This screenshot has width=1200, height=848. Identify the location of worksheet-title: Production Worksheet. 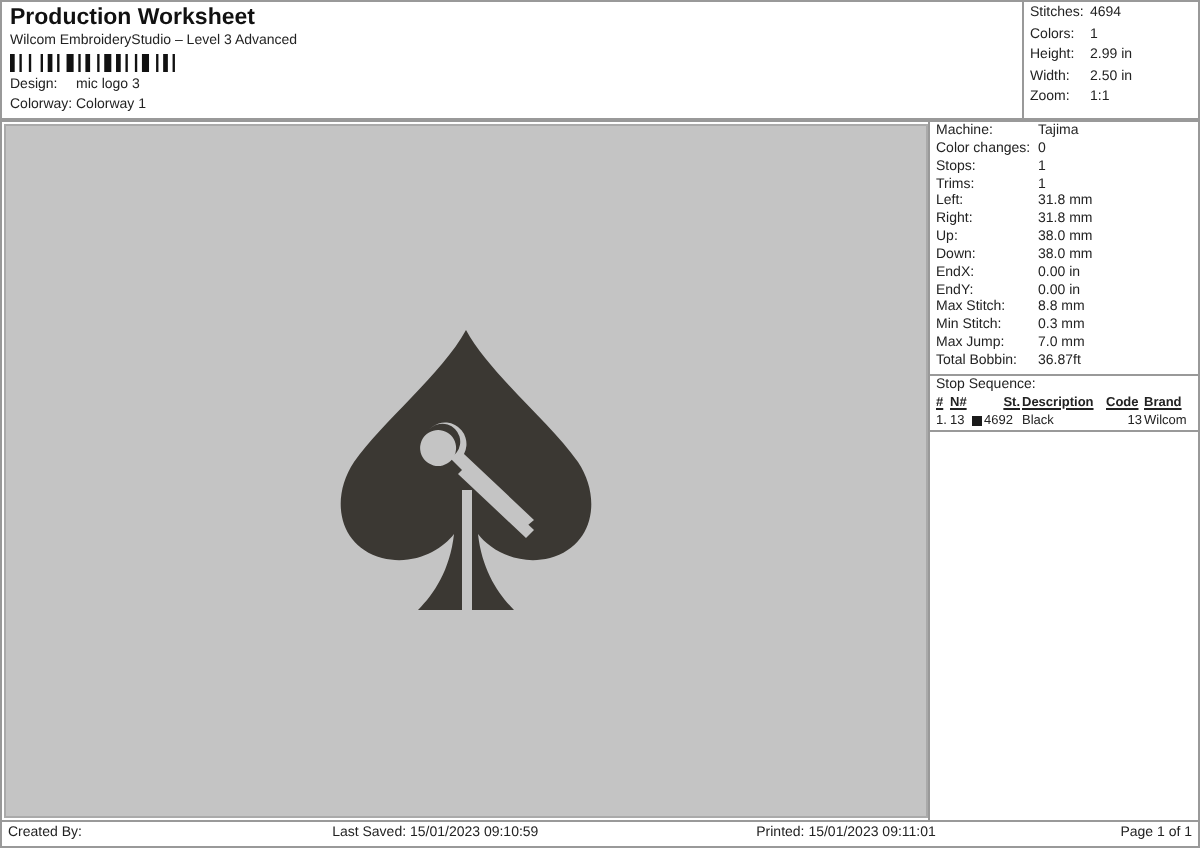
(133, 19).